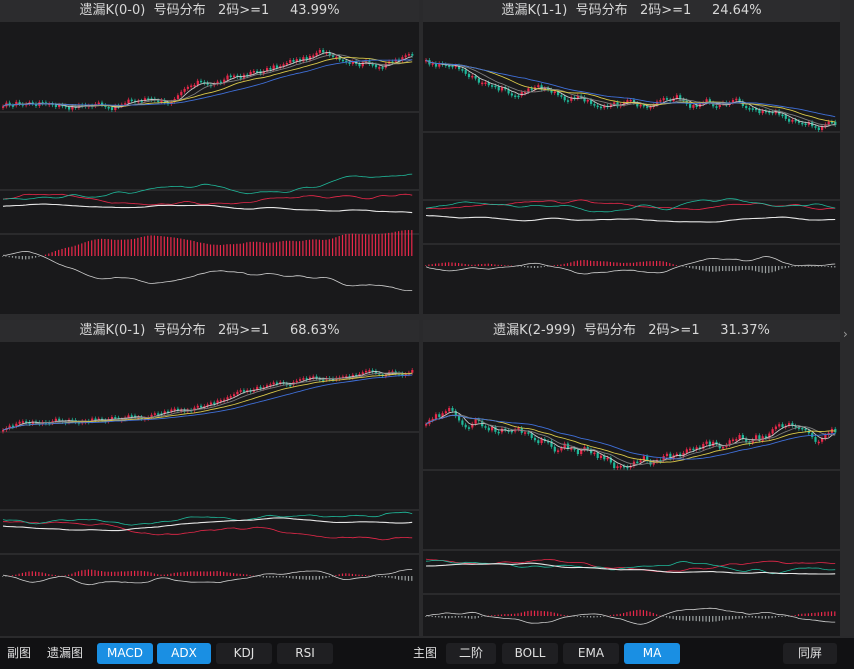 This screenshot has width=854, height=669. I want to click on ema-button: EMA, so click(591, 653).